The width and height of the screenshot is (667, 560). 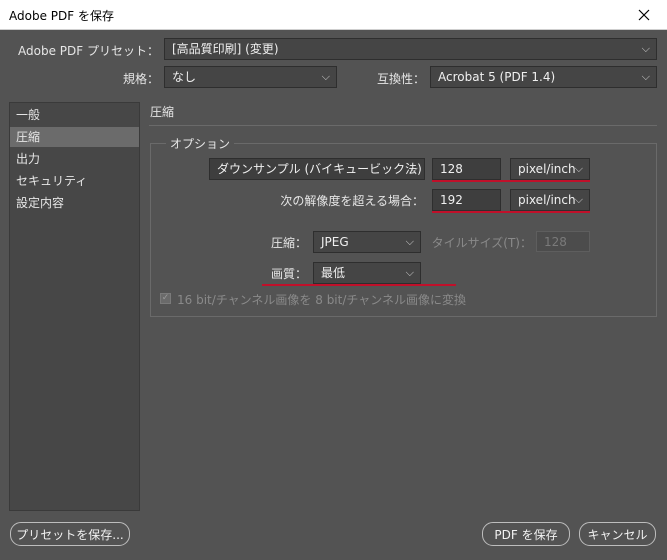 What do you see at coordinates (547, 200) in the screenshot?
I see `threshold-unit: pixel/inch` at bounding box center [547, 200].